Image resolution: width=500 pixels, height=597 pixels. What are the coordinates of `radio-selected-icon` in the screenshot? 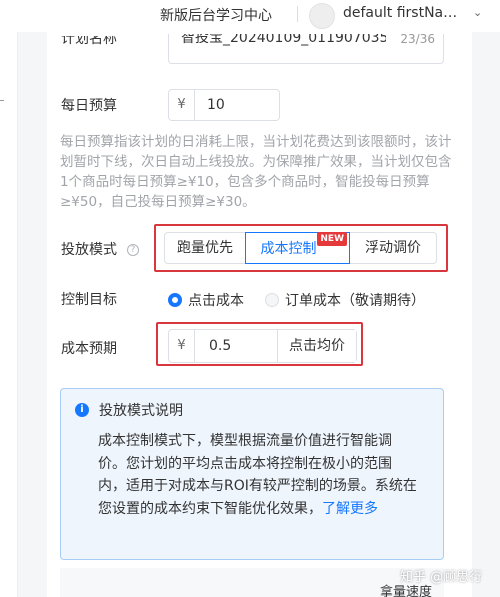 It's located at (175, 300).